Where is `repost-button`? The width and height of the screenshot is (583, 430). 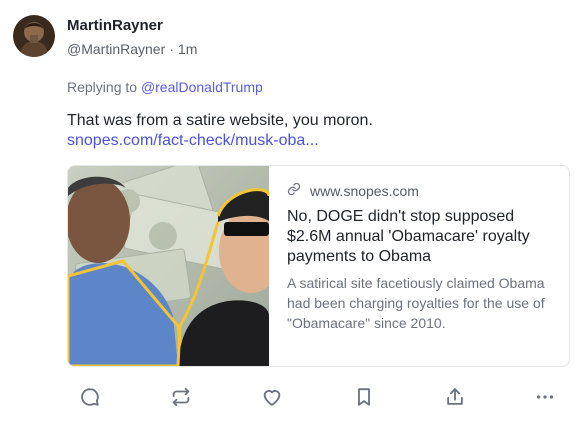
repost-button is located at coordinates (181, 399).